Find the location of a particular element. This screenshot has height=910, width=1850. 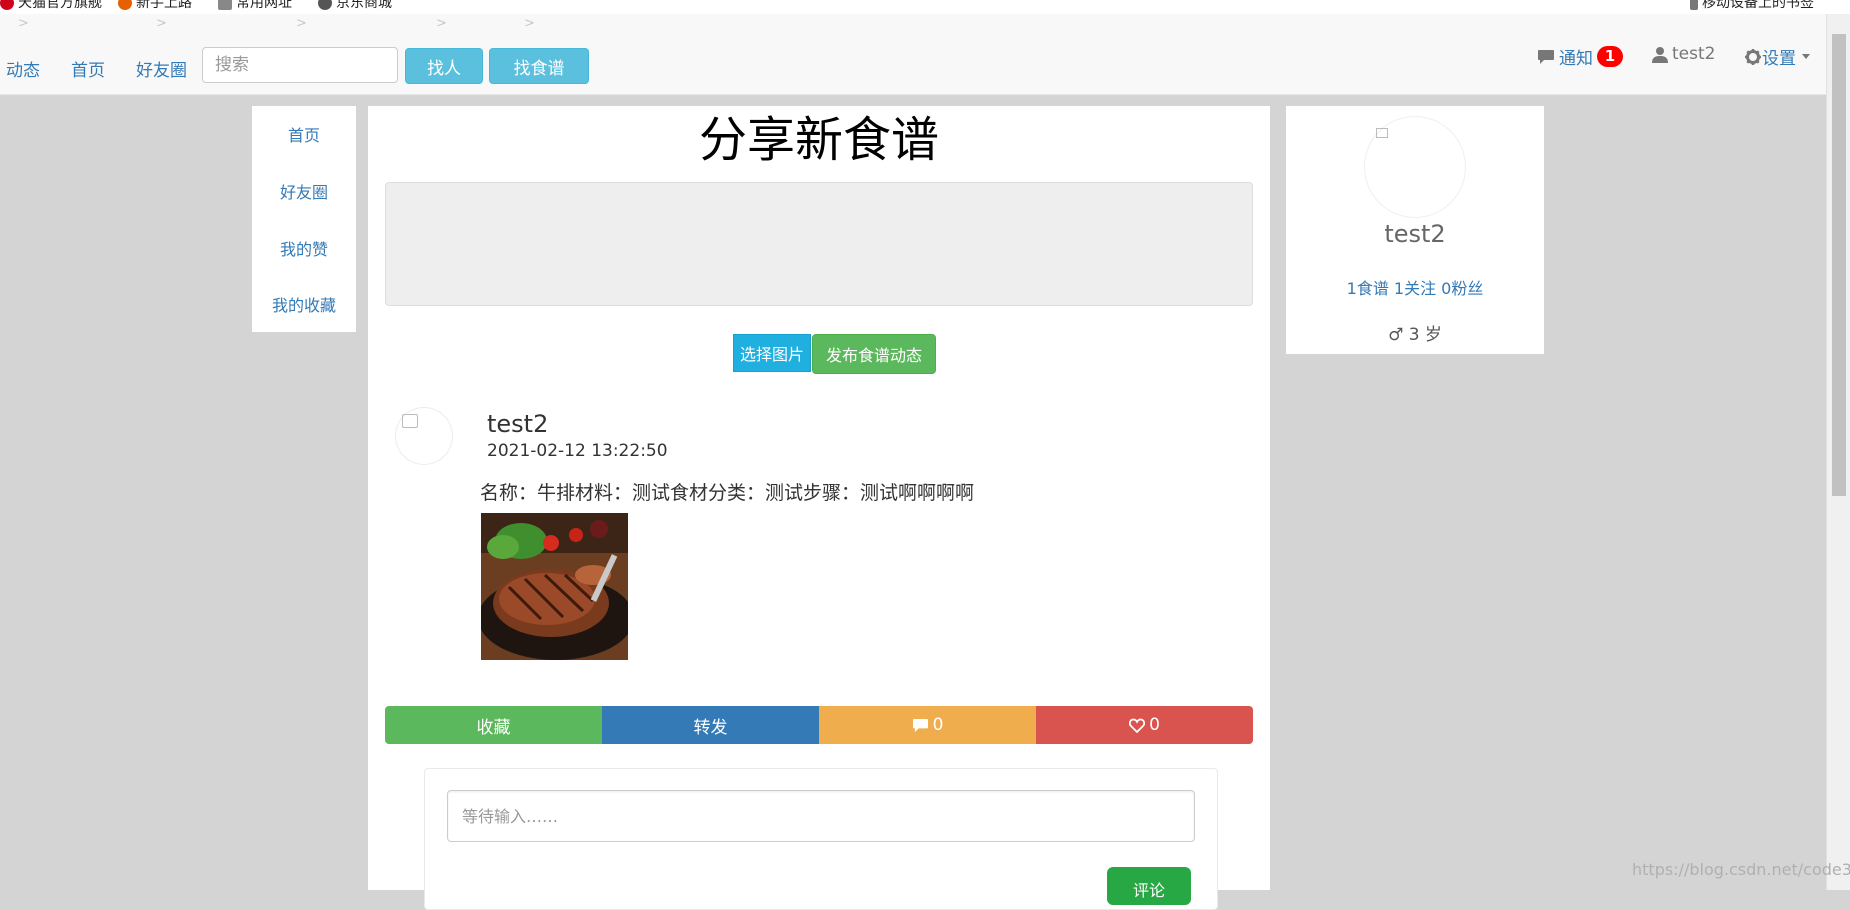

left-menu-favorites: 我的收藏 is located at coordinates (304, 304).